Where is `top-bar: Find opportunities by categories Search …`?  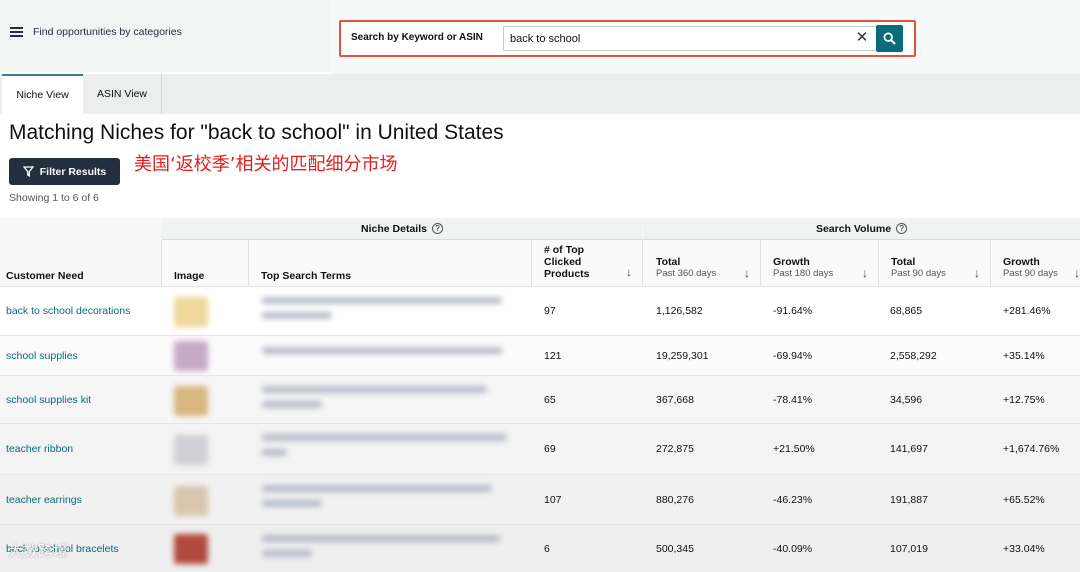 top-bar: Find opportunities by categories Search … is located at coordinates (540, 37).